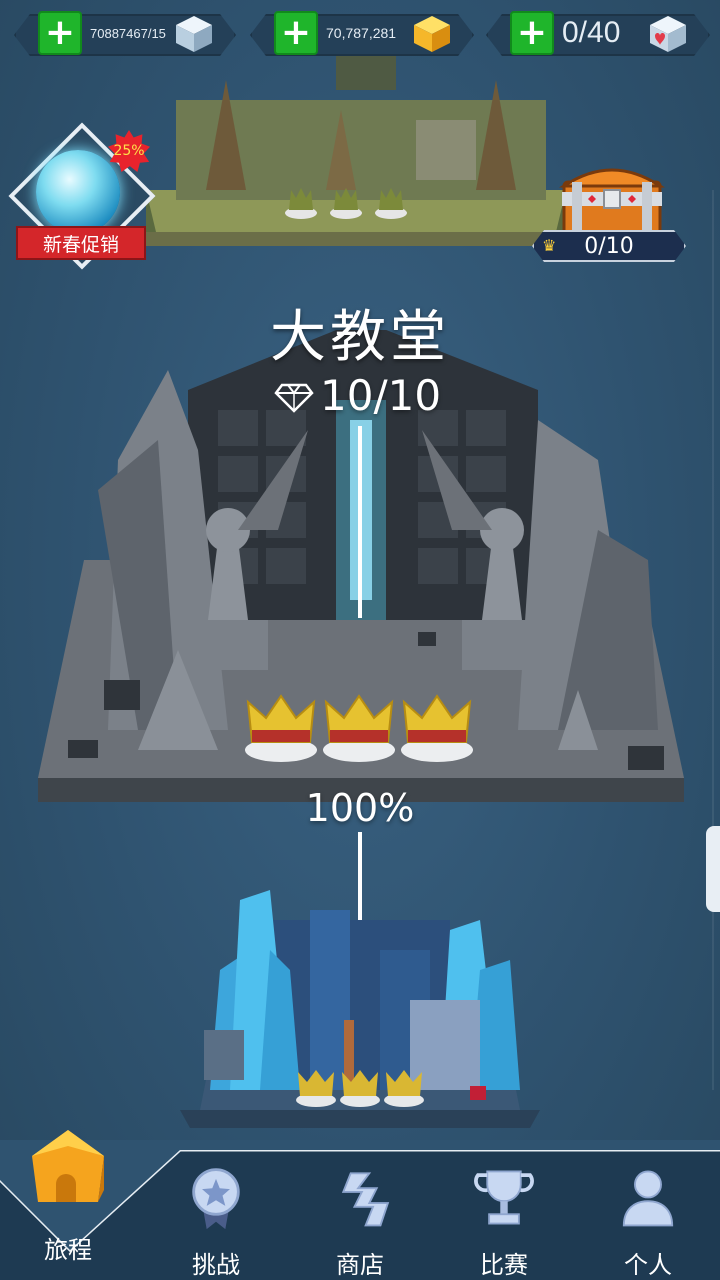 The width and height of the screenshot is (720, 1280). What do you see at coordinates (360, 1265) in the screenshot?
I see `tab-shop-label: 商店` at bounding box center [360, 1265].